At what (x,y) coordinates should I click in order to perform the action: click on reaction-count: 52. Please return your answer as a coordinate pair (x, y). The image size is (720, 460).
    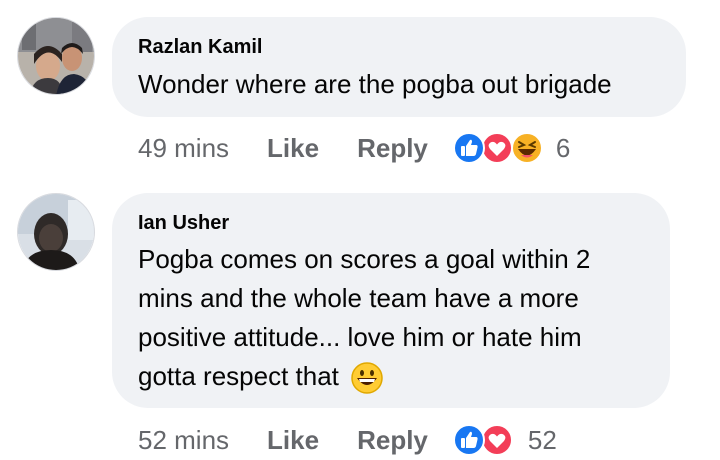
    Looking at the image, I should click on (542, 440).